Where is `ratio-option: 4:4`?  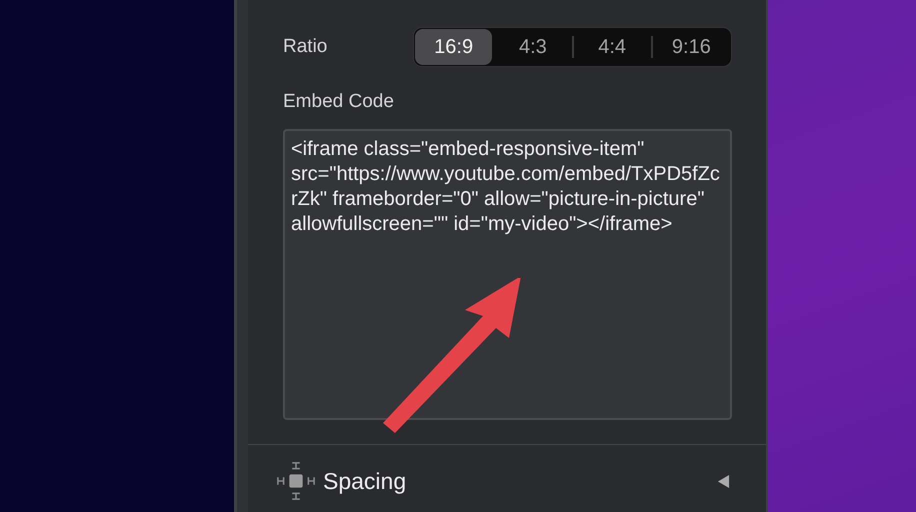
ratio-option: 4:4 is located at coordinates (612, 47).